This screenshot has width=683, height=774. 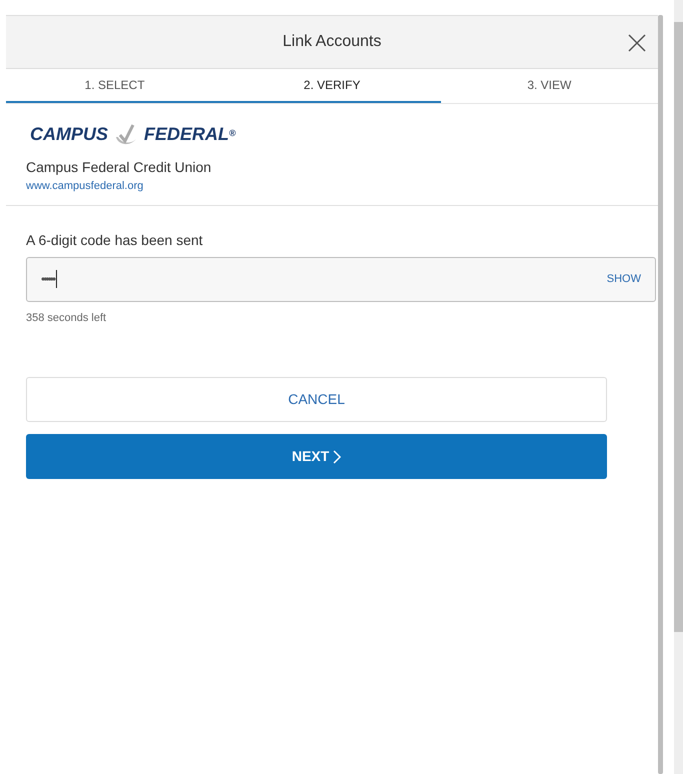 I want to click on chevron-right-icon, so click(x=337, y=457).